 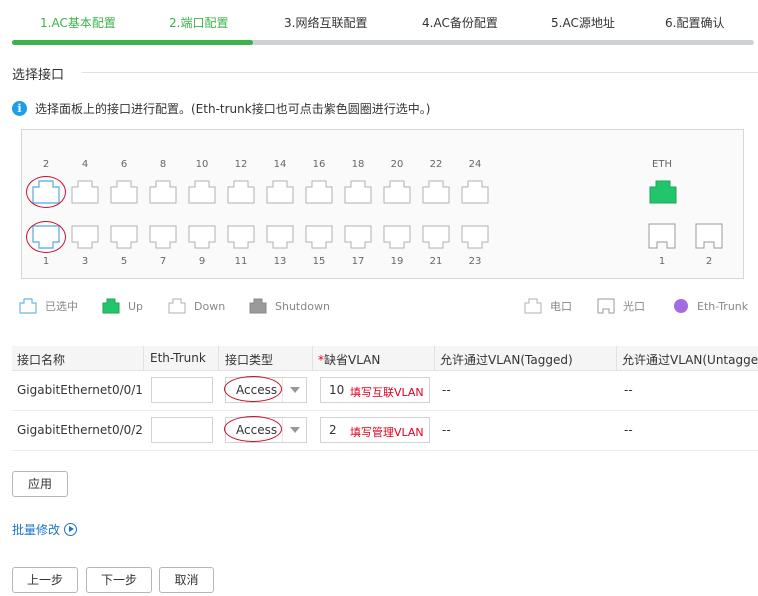 I want to click on legend-electric-label: 电口, so click(x=561, y=306).